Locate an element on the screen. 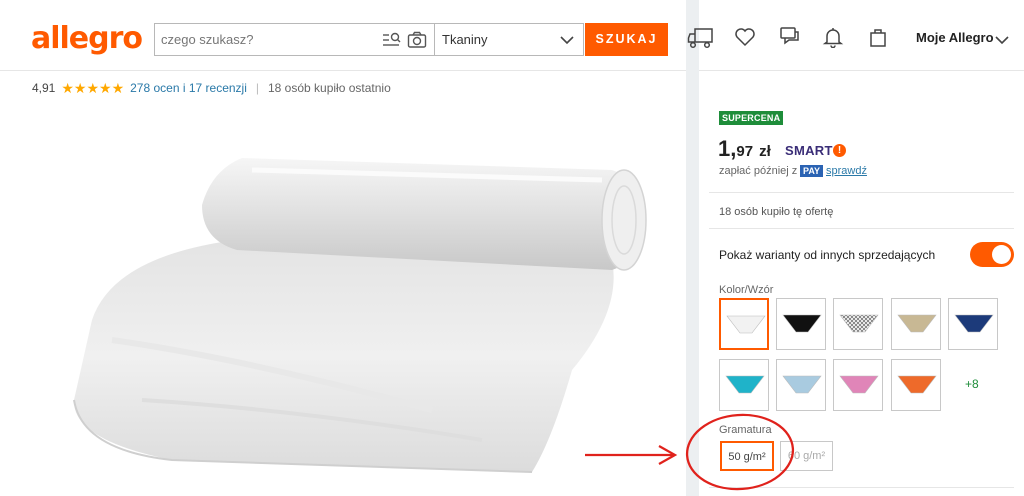  category-value: Tkaniny is located at coordinates (465, 39).